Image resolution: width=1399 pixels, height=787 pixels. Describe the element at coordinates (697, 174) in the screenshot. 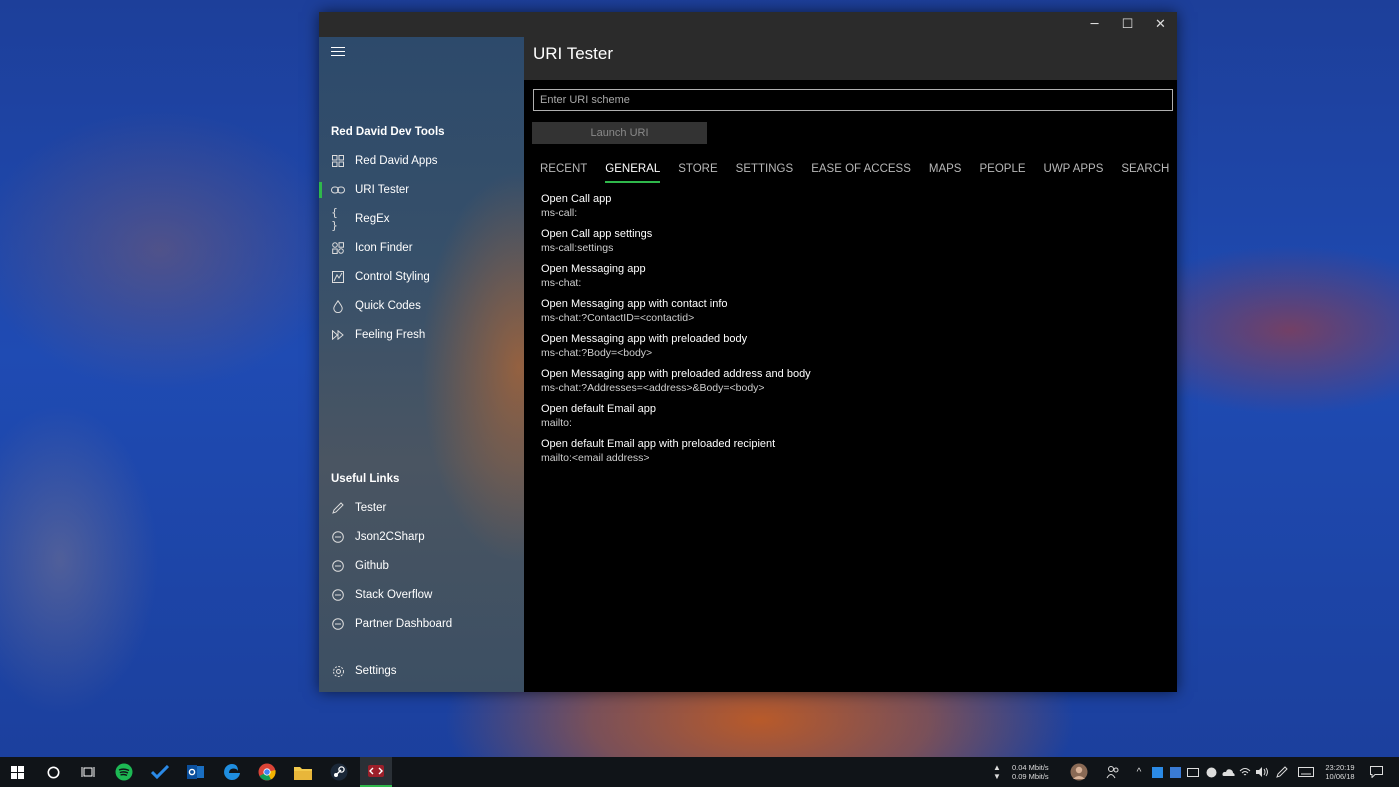

I see `tab-store: STORE` at that location.